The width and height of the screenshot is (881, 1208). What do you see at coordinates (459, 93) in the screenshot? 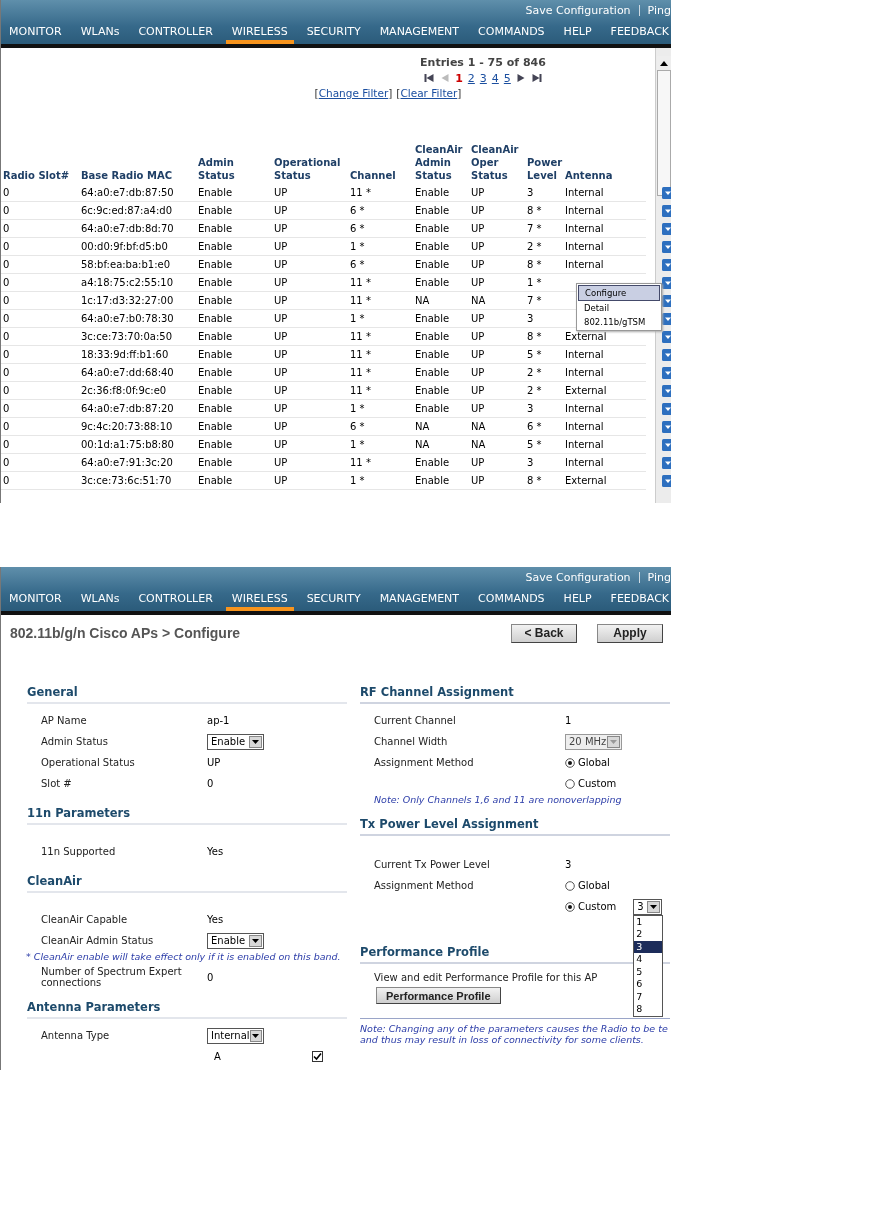
I see `bracket: ]` at bounding box center [459, 93].